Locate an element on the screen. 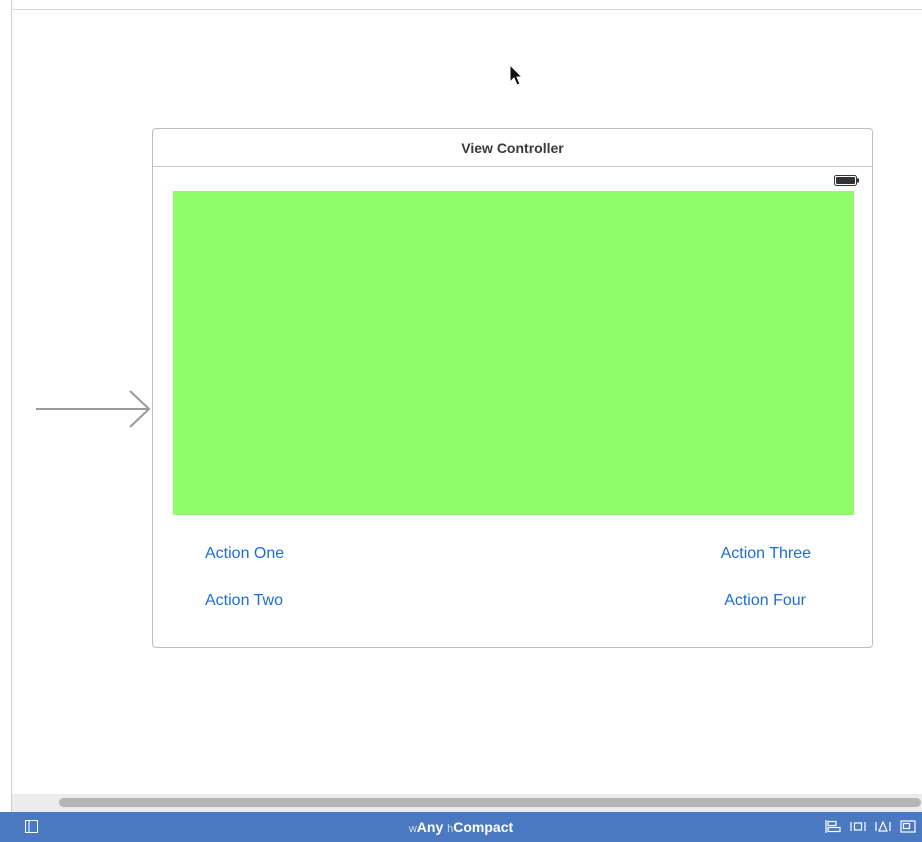 This screenshot has height=842, width=922. height-class-value: Compact is located at coordinates (483, 827).